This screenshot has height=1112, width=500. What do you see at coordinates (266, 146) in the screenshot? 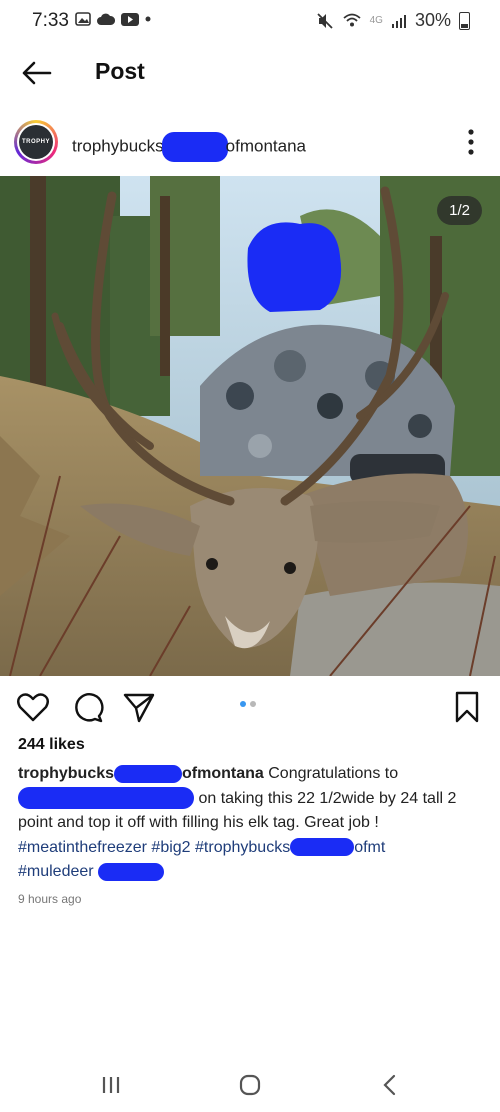
I see `username-end: ofmontana` at bounding box center [266, 146].